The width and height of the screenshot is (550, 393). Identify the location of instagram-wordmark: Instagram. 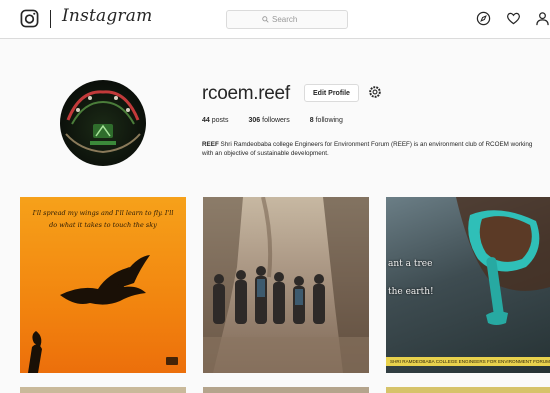
(107, 16).